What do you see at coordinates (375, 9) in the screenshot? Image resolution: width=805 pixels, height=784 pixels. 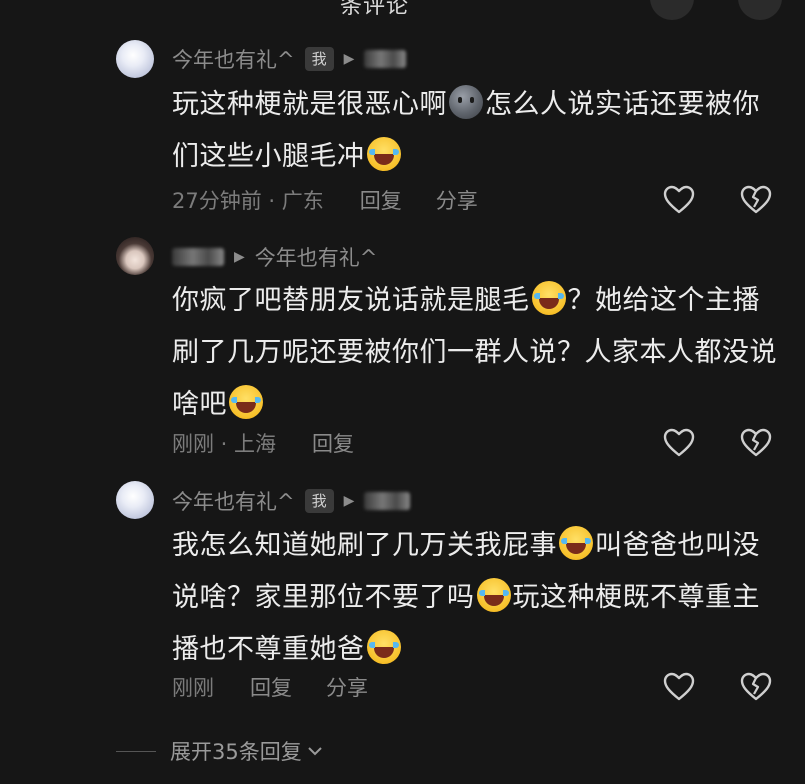 I see `comment-count-title: 条评论` at bounding box center [375, 9].